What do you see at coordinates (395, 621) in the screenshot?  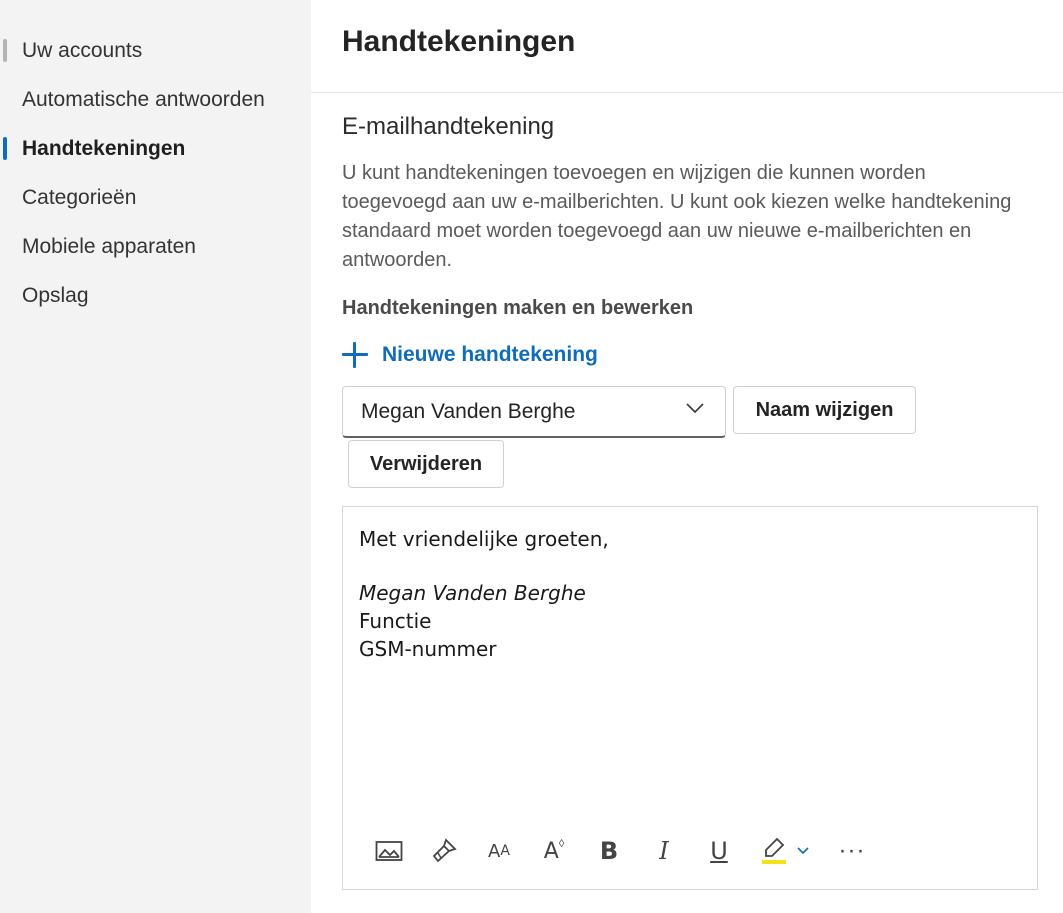 I see `editor-line: Functie` at bounding box center [395, 621].